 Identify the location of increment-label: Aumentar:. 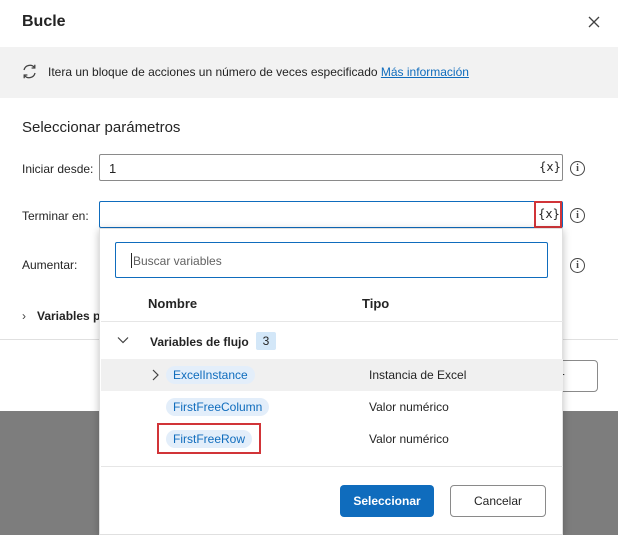
(50, 265).